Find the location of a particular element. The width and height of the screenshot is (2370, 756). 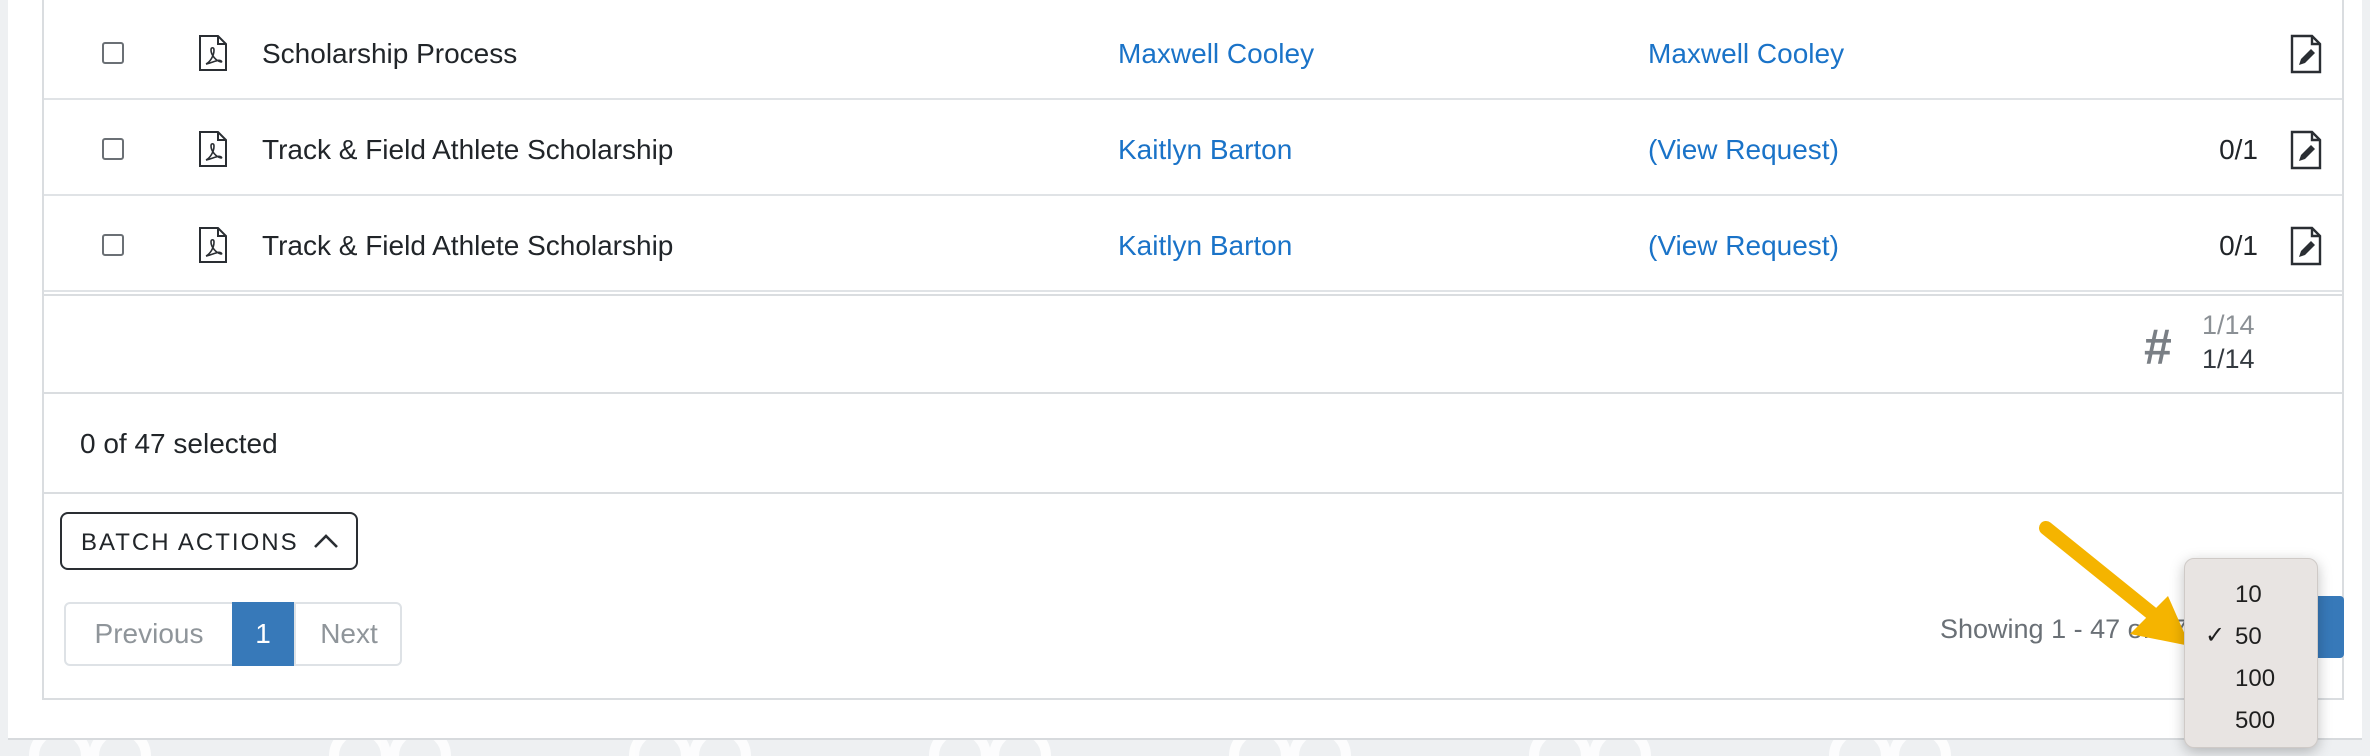

previous-page-button: Previous is located at coordinates (149, 634).